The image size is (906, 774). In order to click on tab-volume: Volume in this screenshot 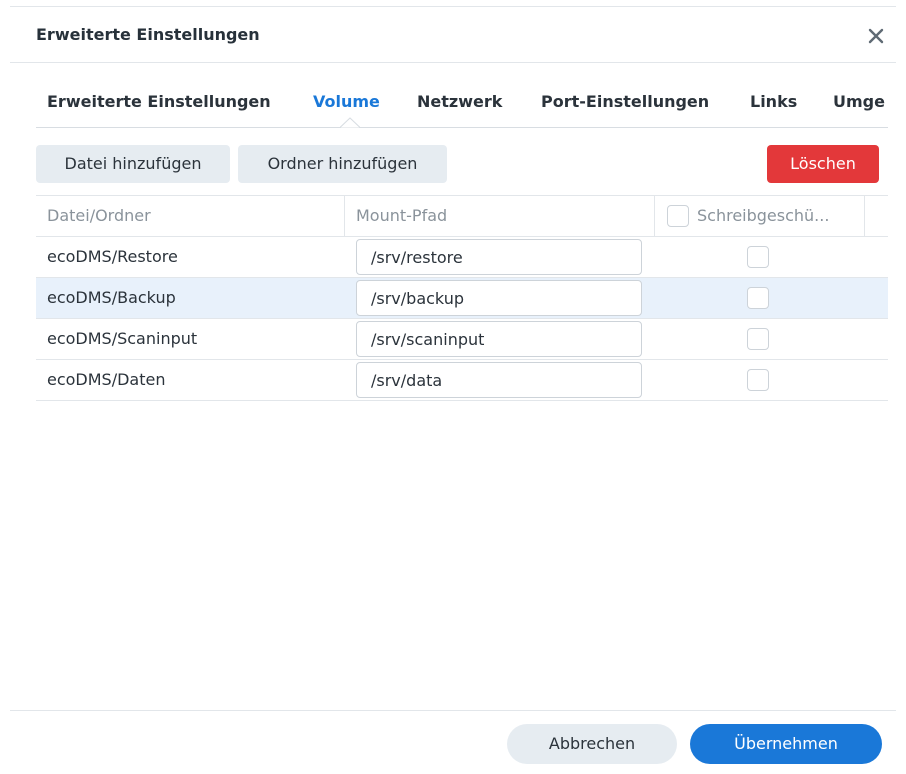, I will do `click(346, 101)`.